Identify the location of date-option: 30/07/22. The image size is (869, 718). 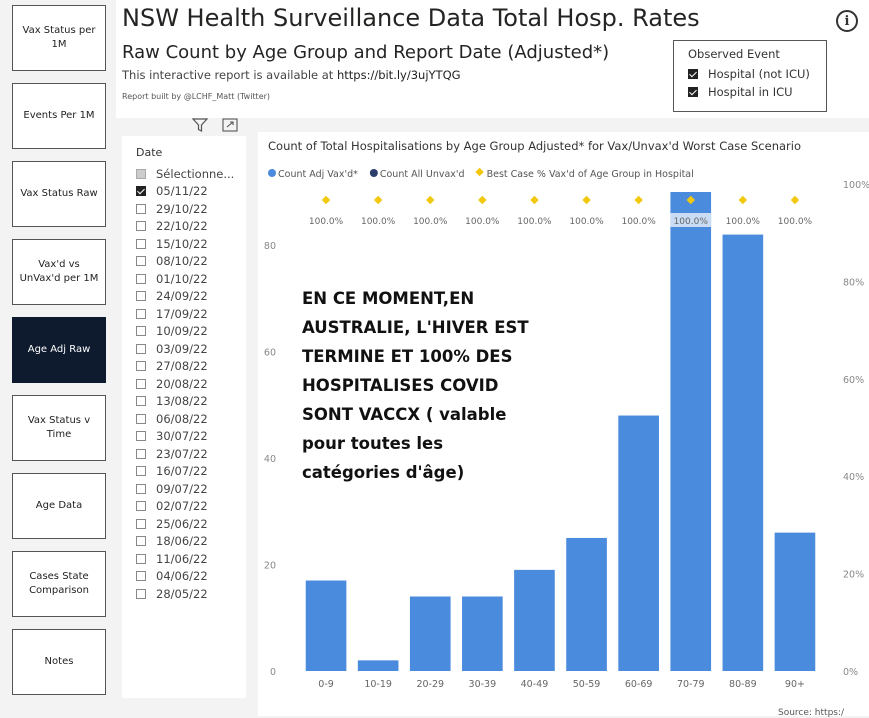
(185, 437).